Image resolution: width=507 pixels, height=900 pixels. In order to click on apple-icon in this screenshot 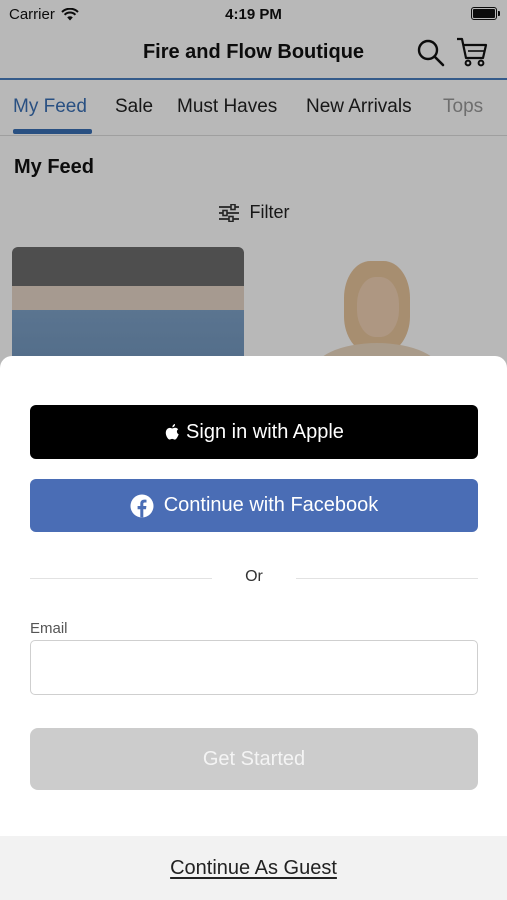, I will do `click(172, 431)`.